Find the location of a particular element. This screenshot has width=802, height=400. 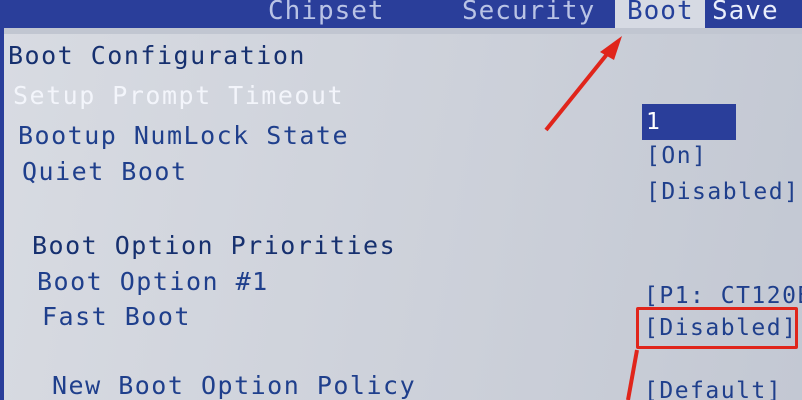

red-arrow-head is located at coordinates (611, 48).